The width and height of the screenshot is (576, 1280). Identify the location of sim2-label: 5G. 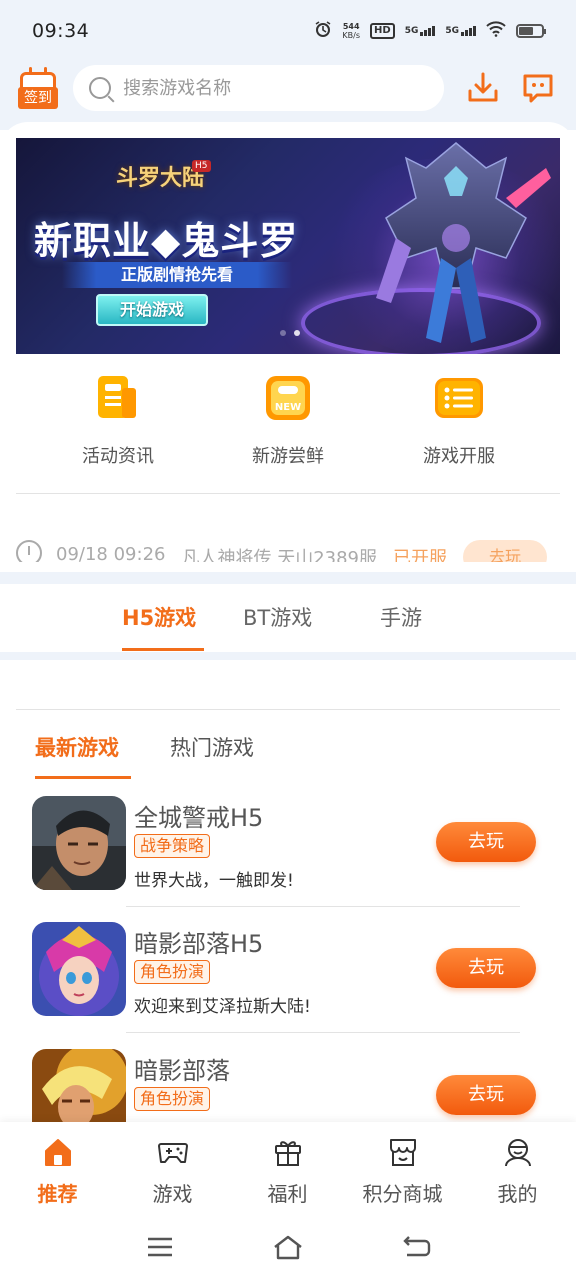
(452, 31).